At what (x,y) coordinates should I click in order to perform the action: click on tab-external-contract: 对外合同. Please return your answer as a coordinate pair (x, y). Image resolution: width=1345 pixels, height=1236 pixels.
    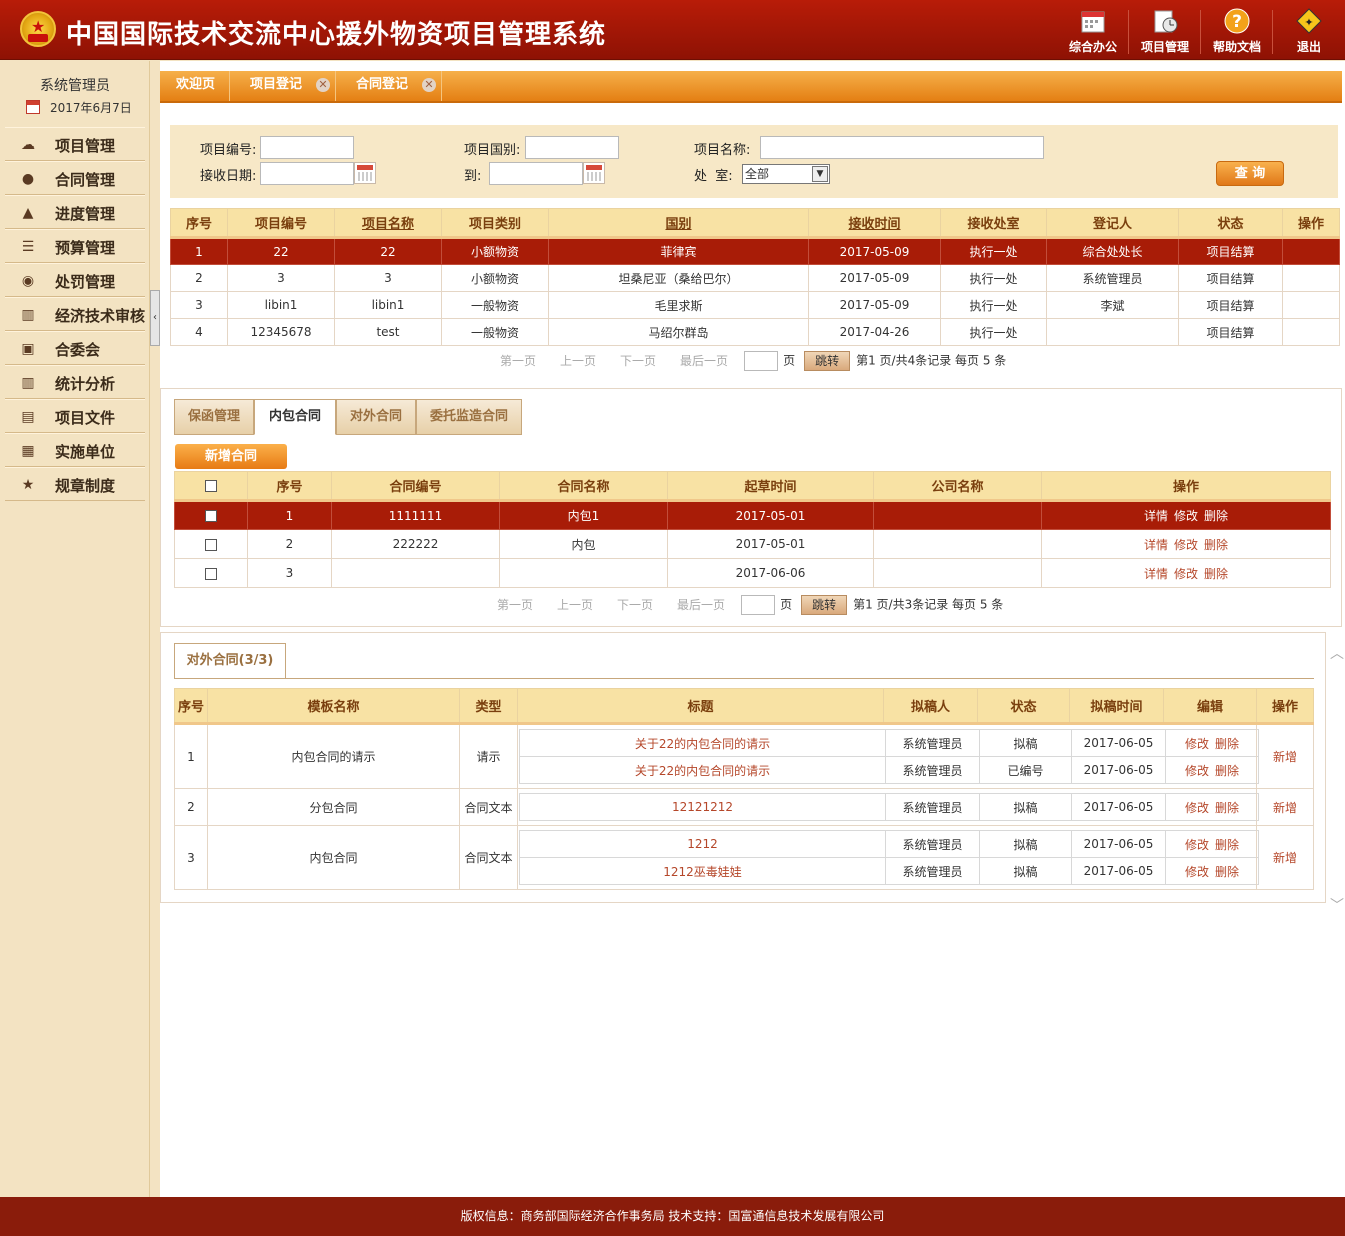
    Looking at the image, I should click on (376, 417).